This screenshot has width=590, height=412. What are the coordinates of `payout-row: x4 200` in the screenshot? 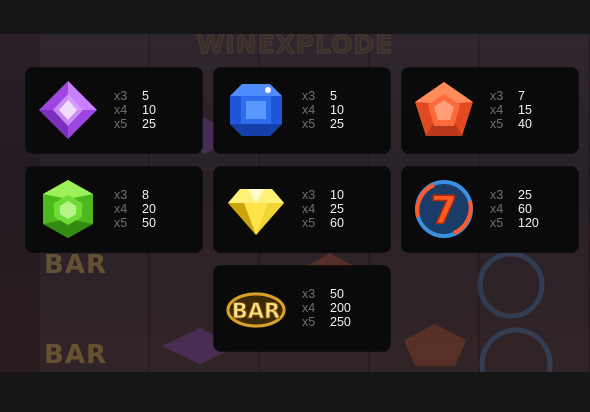 It's located at (326, 308).